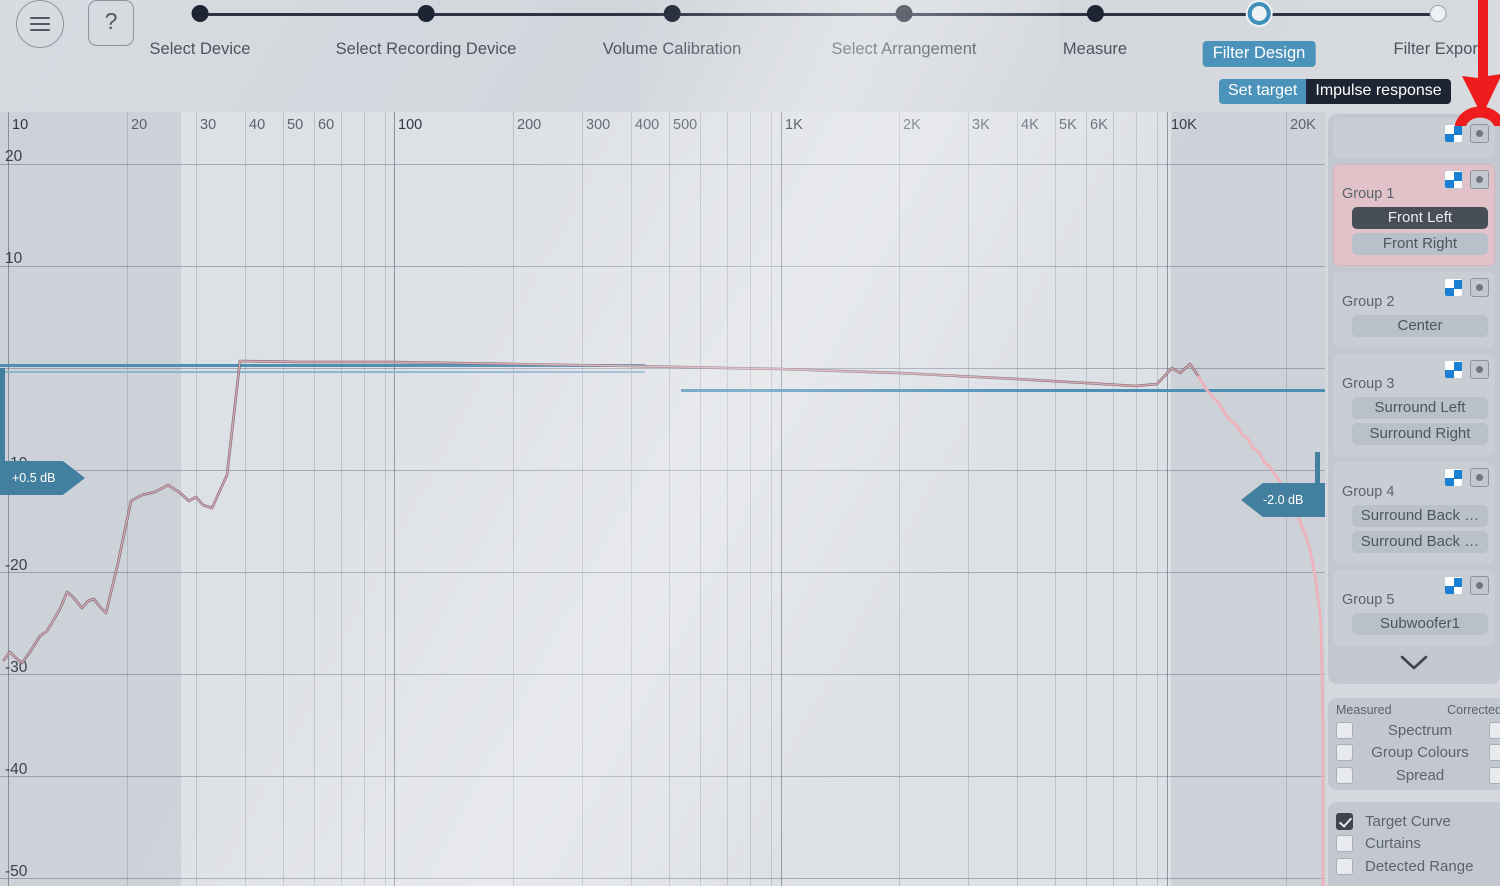 The height and width of the screenshot is (886, 1500). Describe the element at coordinates (899, 499) in the screenshot. I see `gridline-x-2k` at that location.